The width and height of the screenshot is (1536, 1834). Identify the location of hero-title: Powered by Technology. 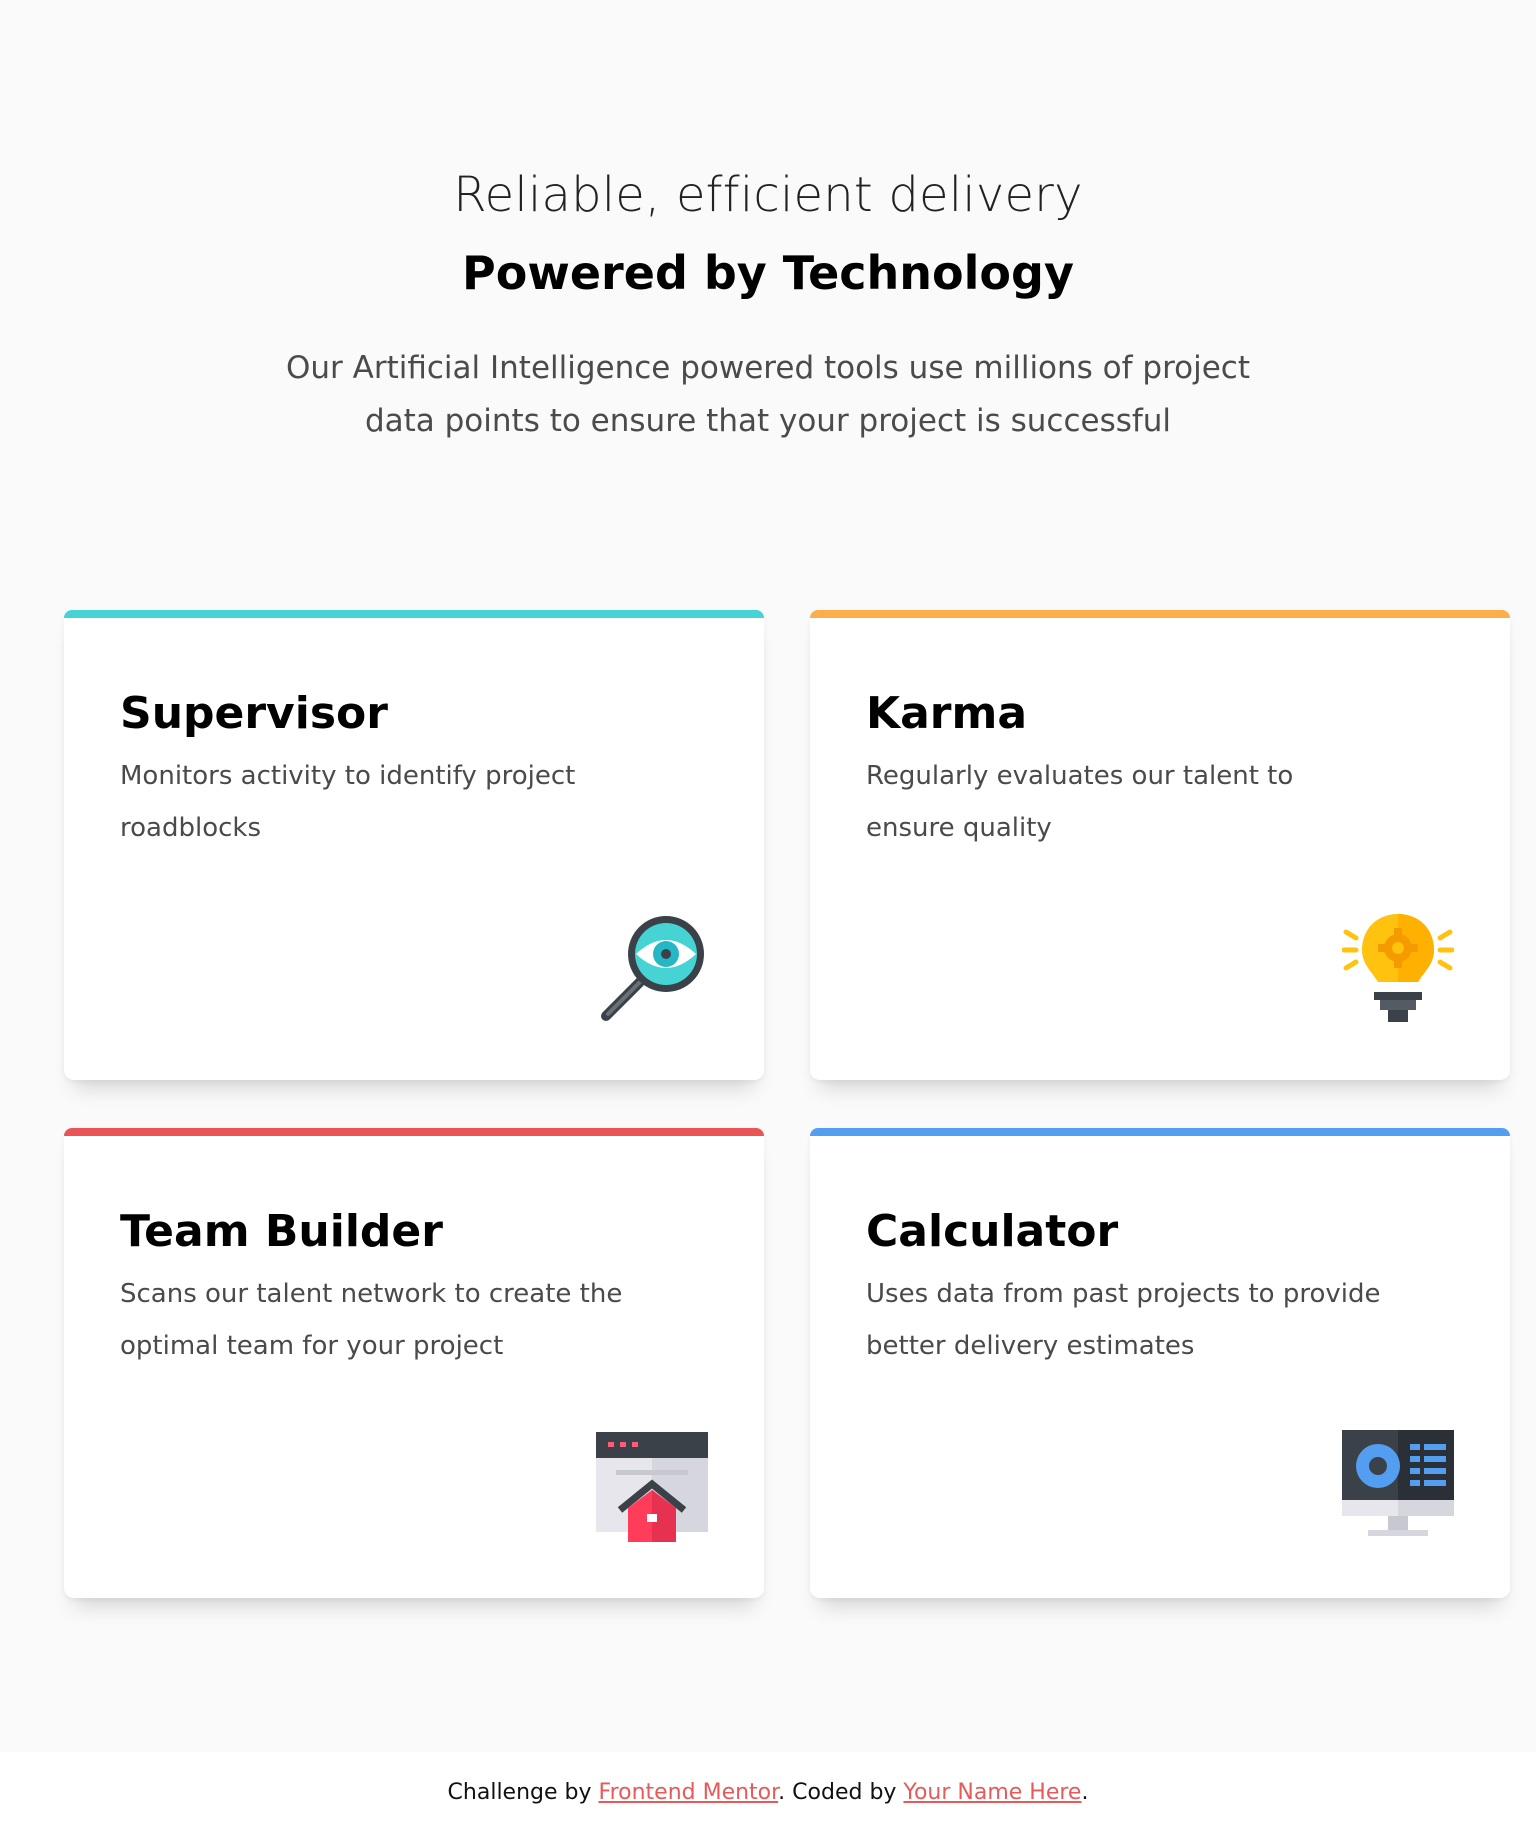
(768, 273).